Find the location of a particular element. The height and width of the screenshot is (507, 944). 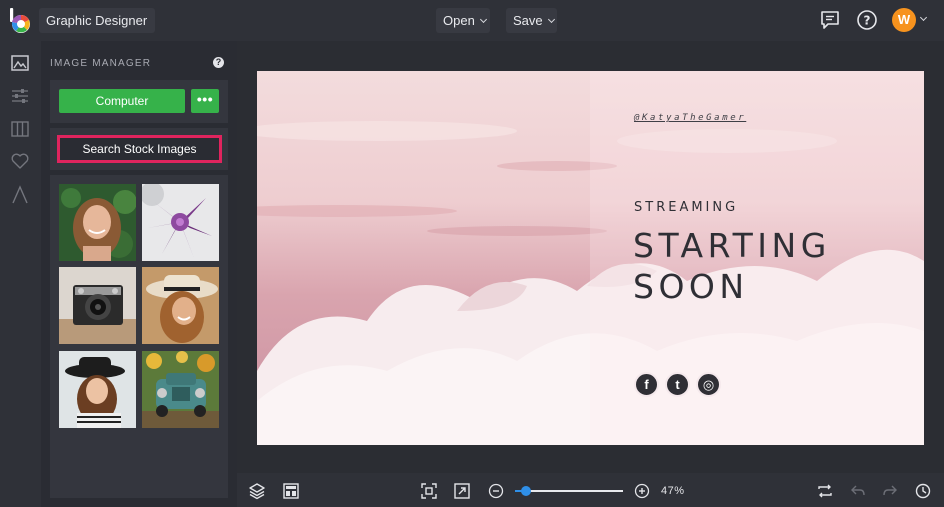

undo-icon is located at coordinates (858, 491).